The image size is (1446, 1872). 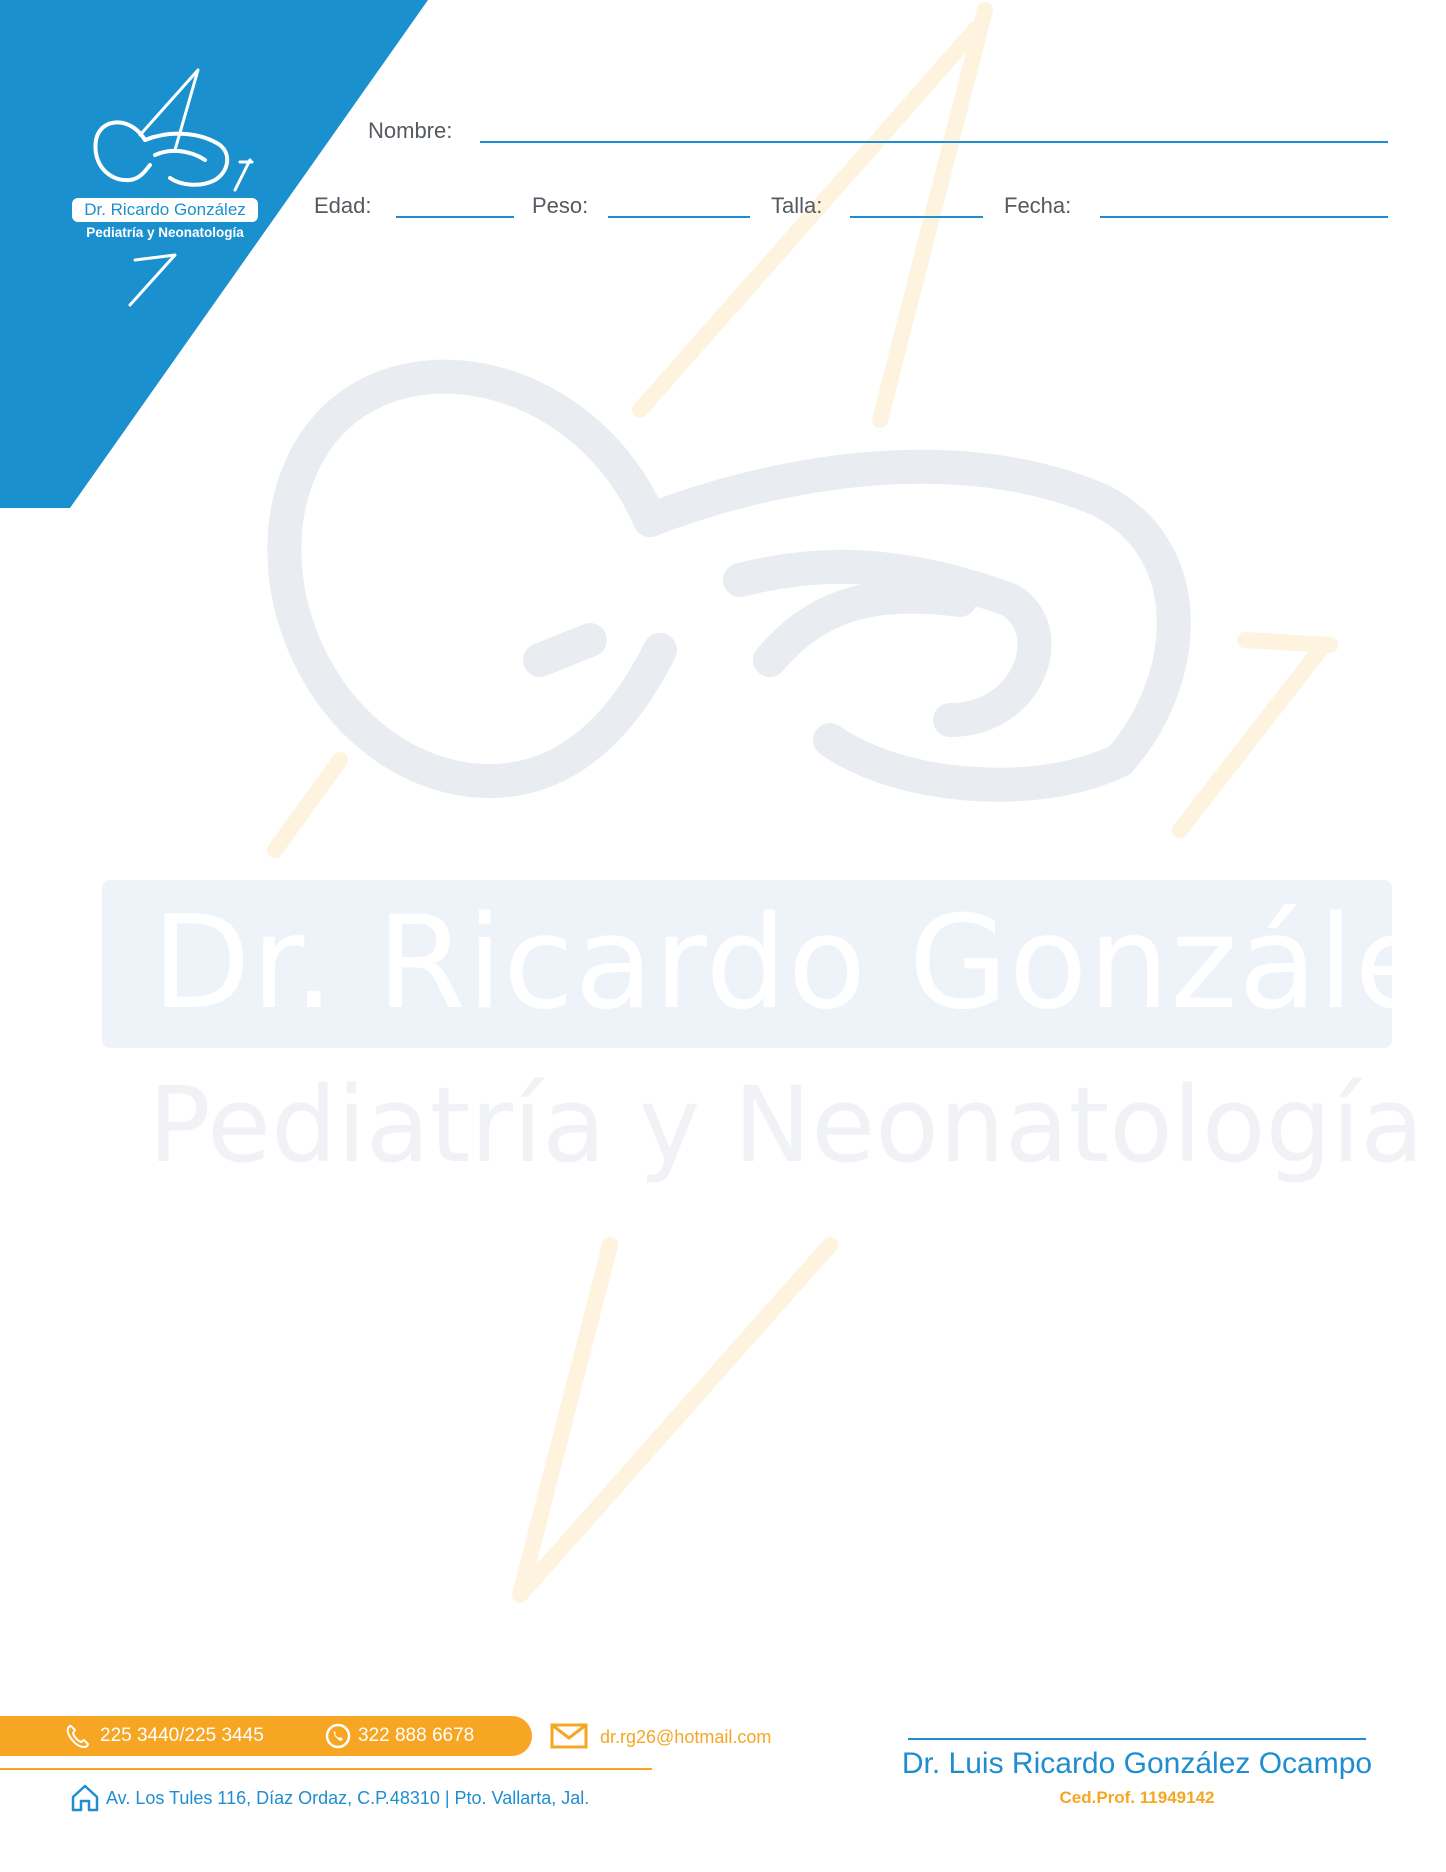 What do you see at coordinates (343, 205) in the screenshot?
I see `edad-label: Edad:` at bounding box center [343, 205].